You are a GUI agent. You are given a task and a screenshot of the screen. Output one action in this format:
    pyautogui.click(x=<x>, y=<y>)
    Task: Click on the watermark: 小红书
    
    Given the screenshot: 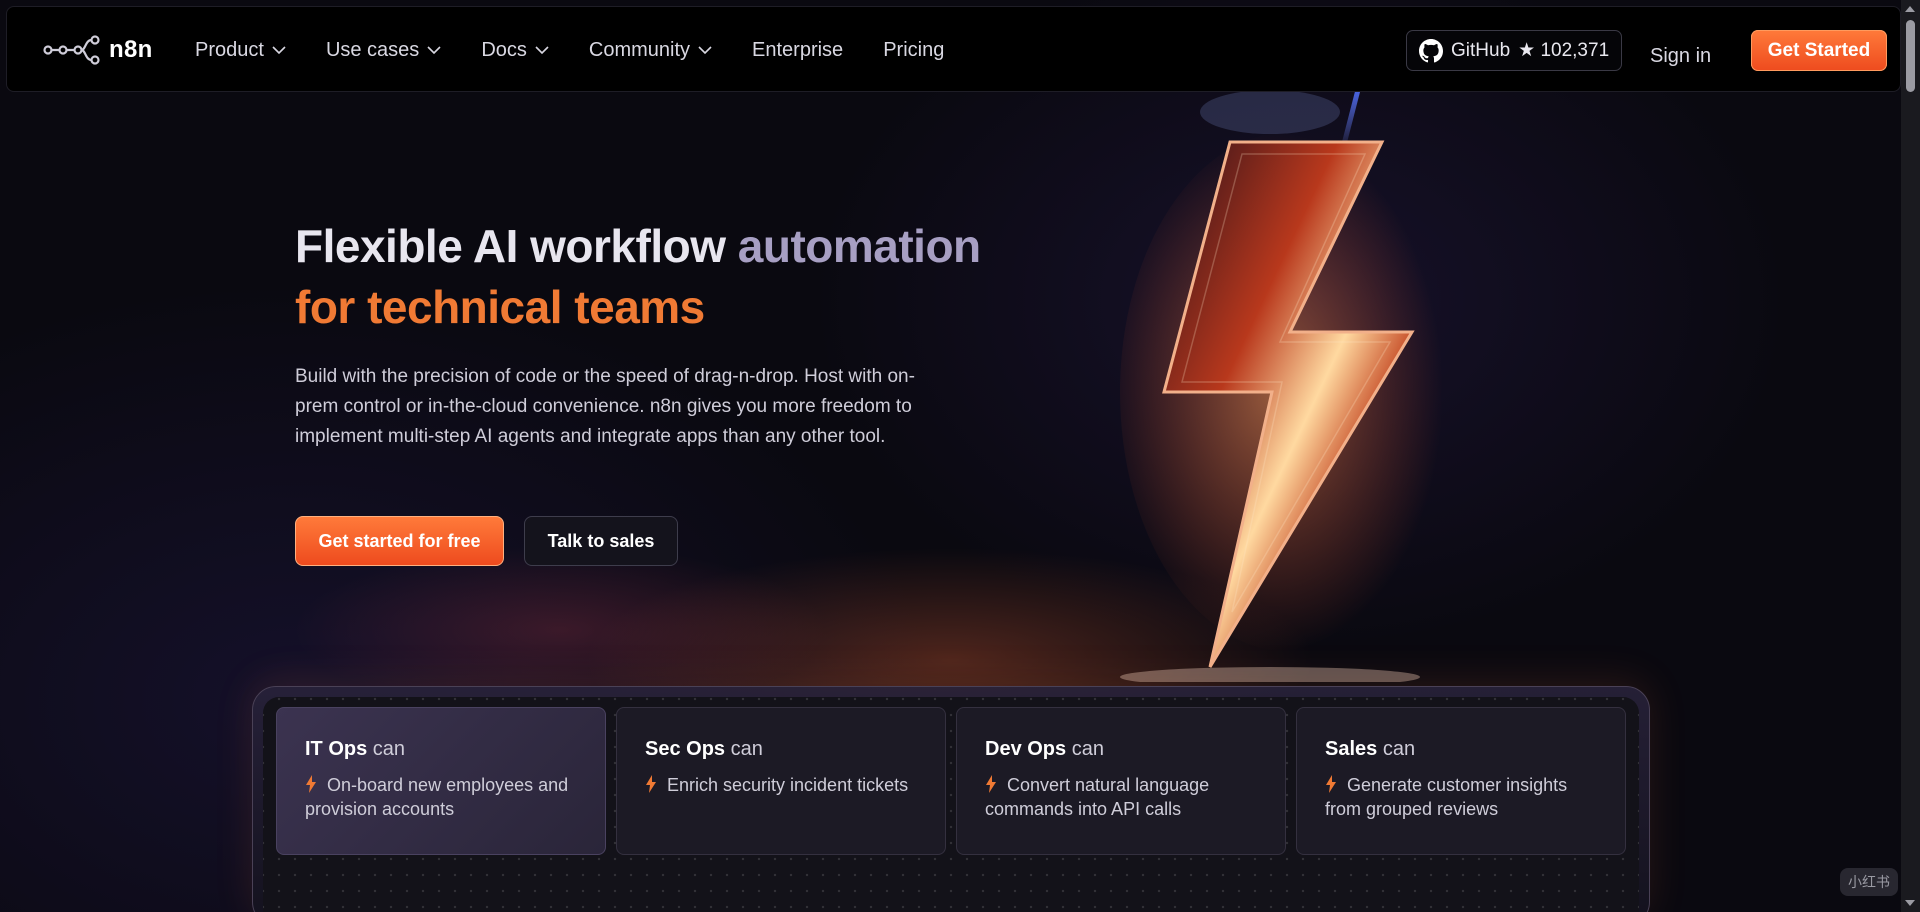 What is the action you would take?
    pyautogui.click(x=1869, y=882)
    